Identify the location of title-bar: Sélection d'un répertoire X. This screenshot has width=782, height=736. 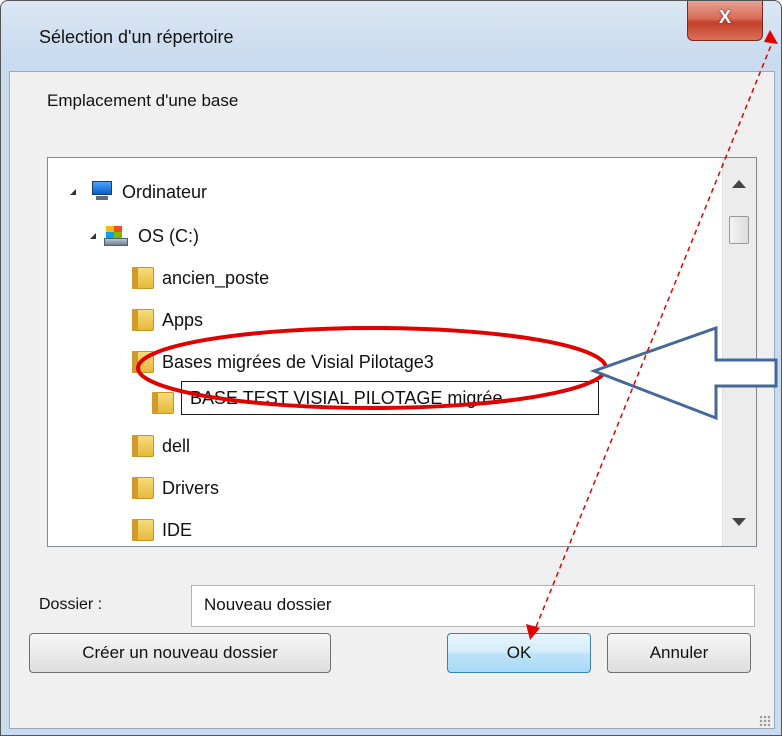
(391, 36).